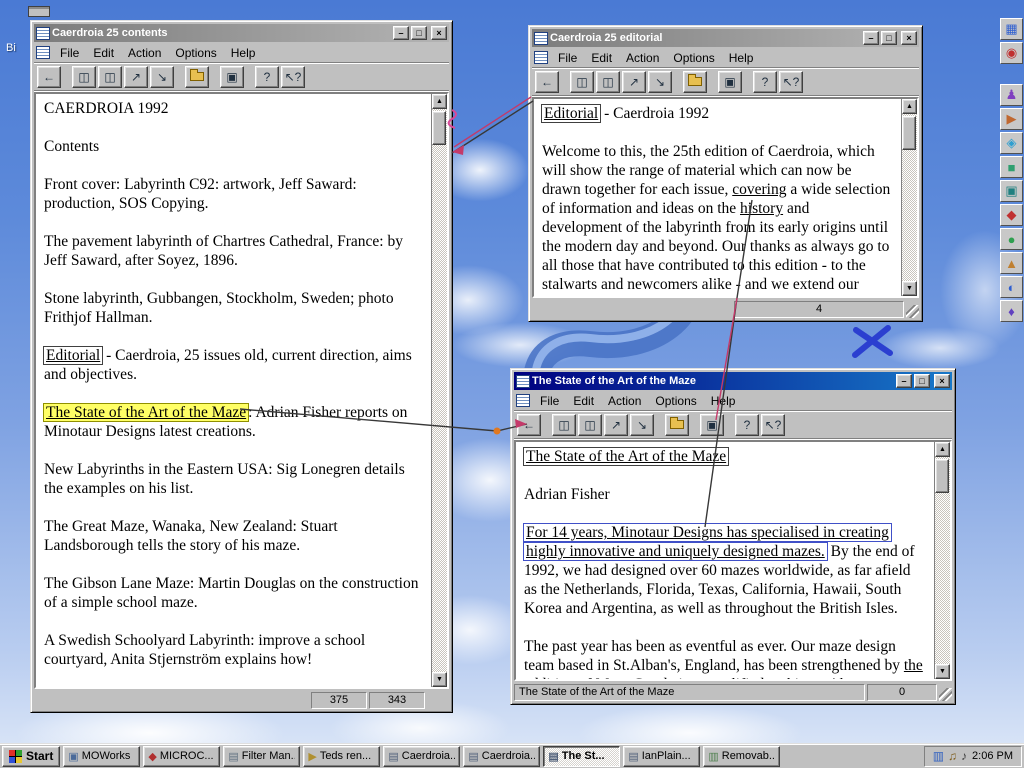 The image size is (1024, 768). Describe the element at coordinates (1011, 263) in the screenshot. I see `dock-icon-10: ▲` at that location.